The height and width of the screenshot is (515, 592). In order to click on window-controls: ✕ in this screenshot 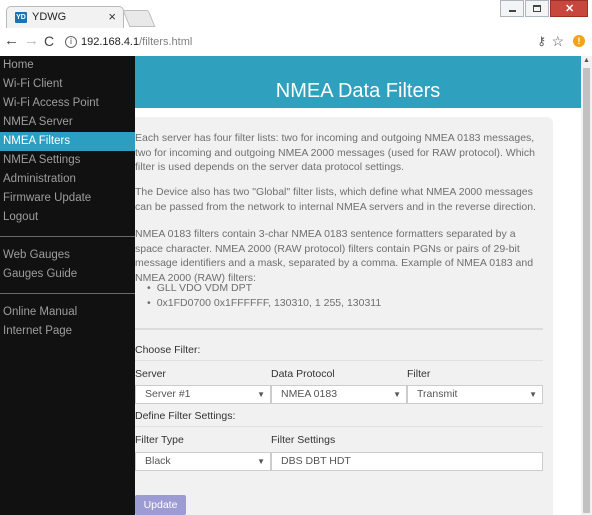, I will do `click(543, 9)`.